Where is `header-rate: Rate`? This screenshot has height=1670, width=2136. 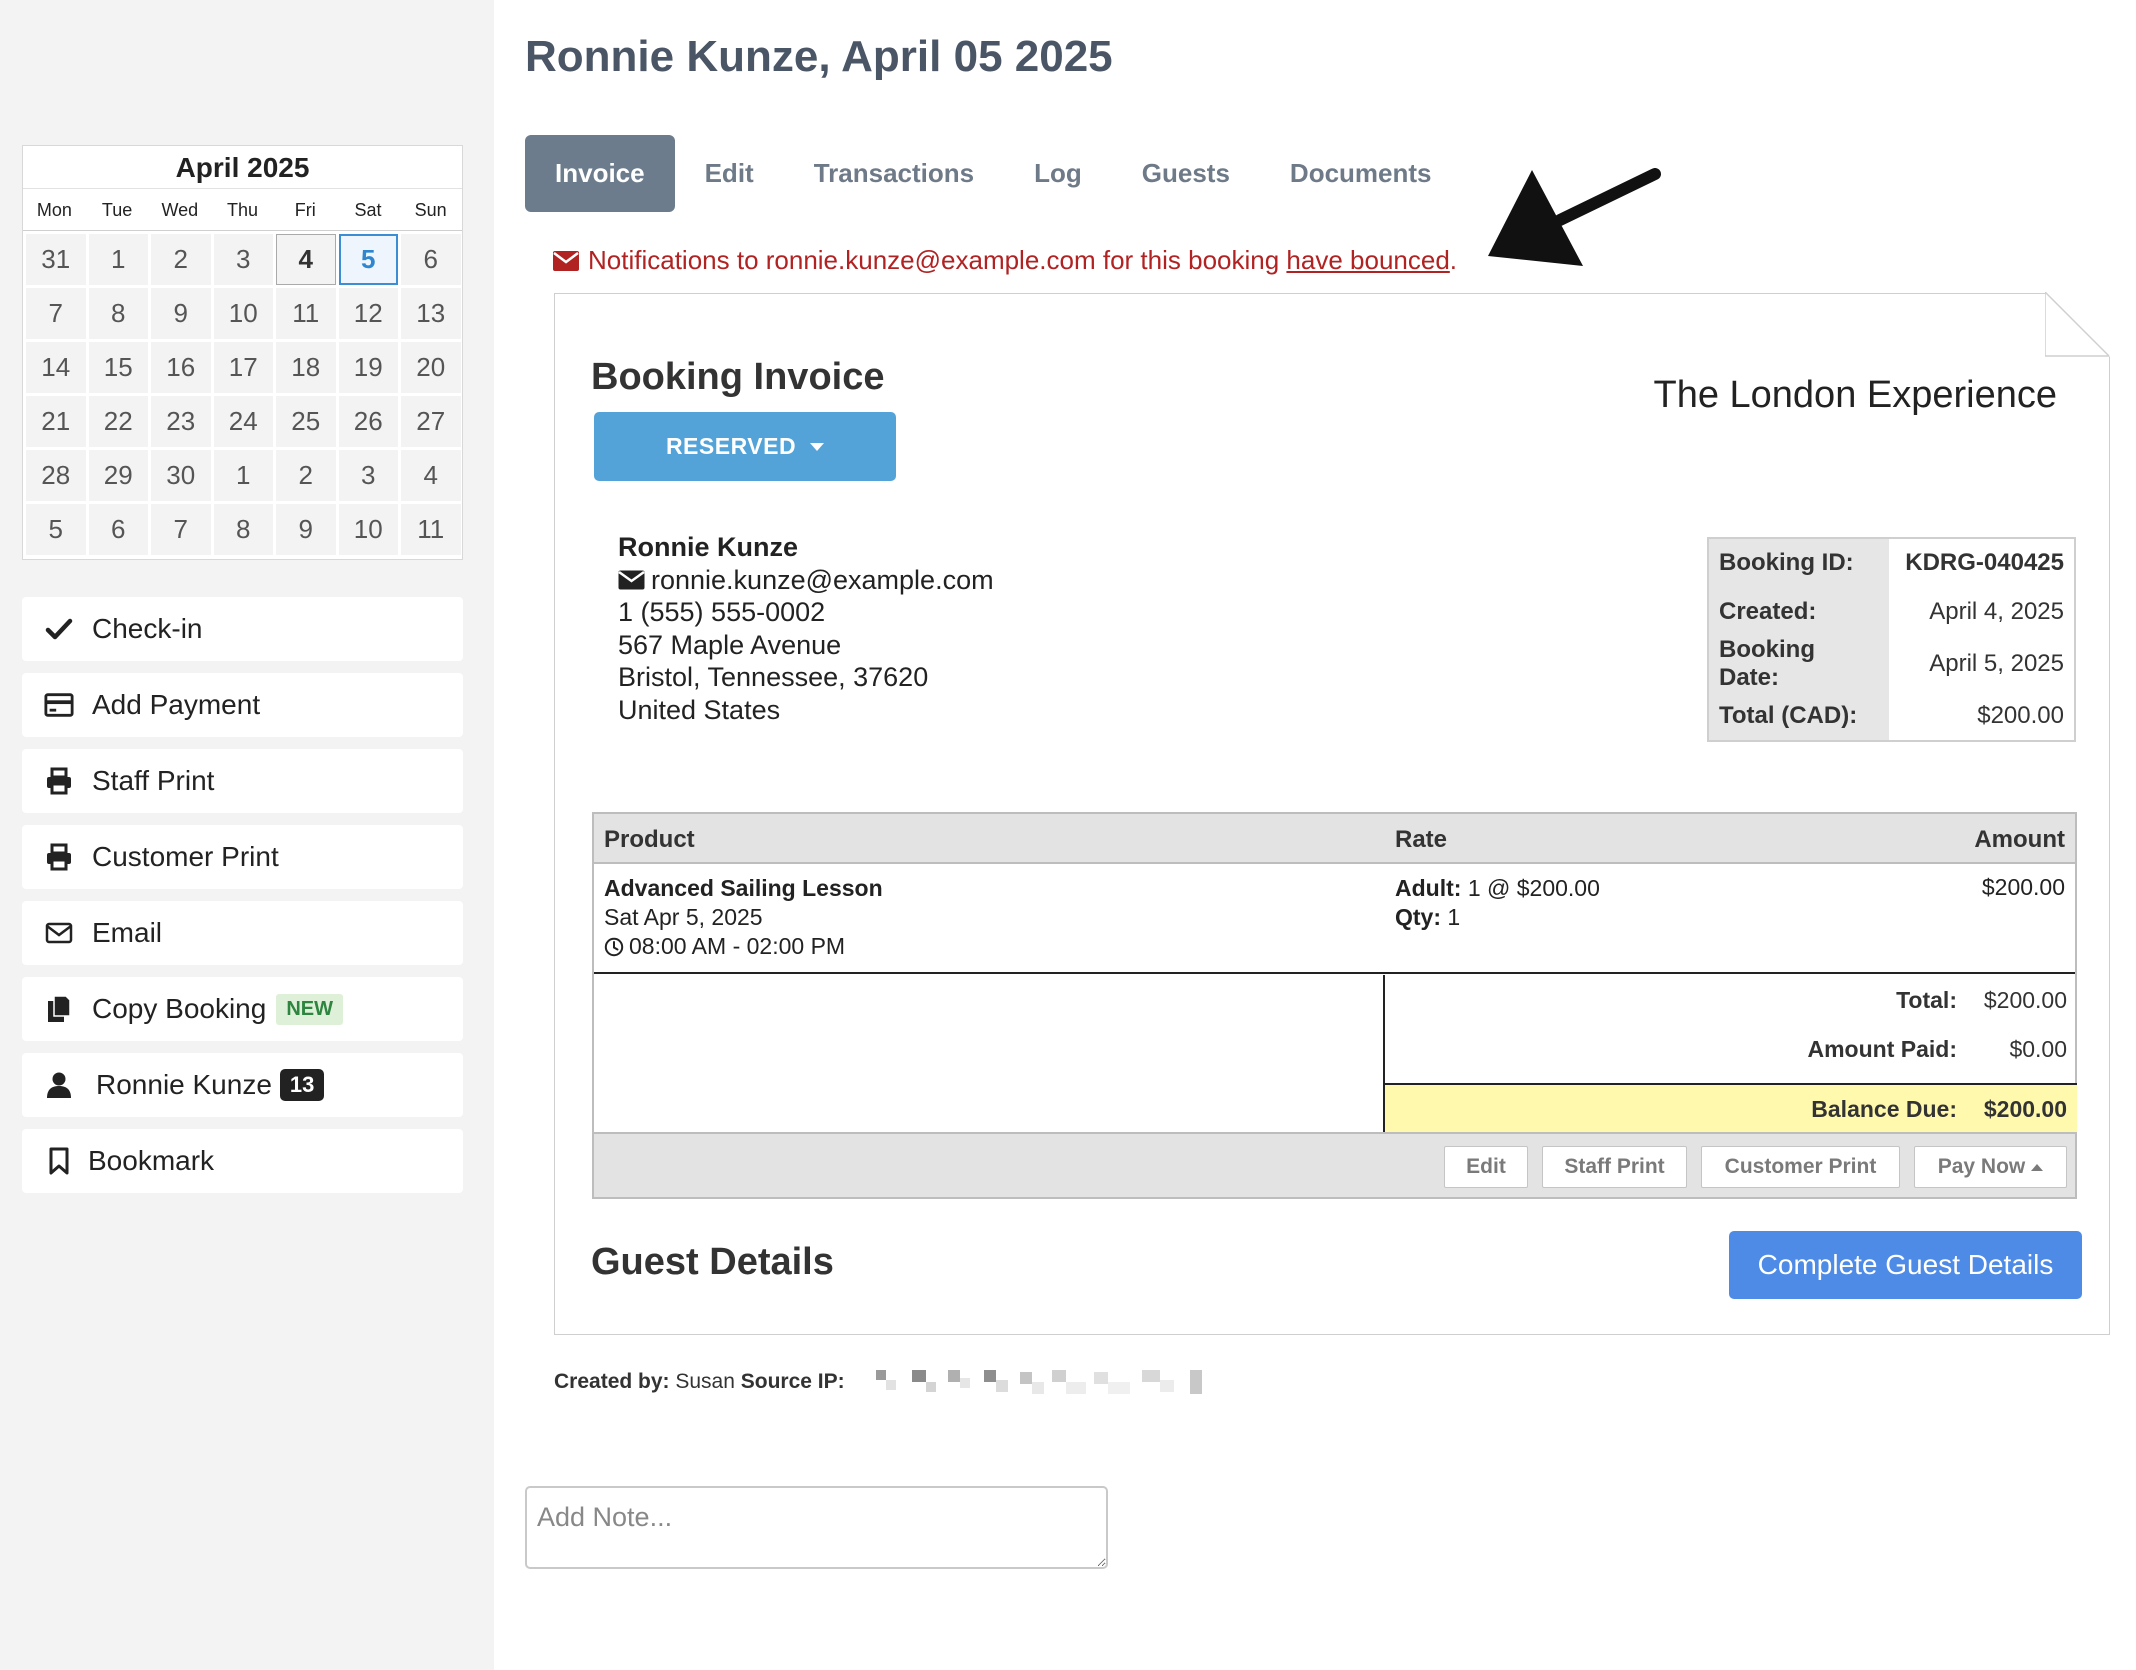
header-rate: Rate is located at coordinates (1421, 839).